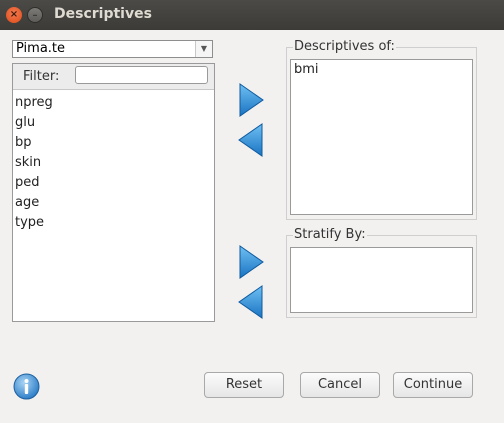 The width and height of the screenshot is (504, 423). I want to click on dataset-select-value: Pima.te, so click(41, 48).